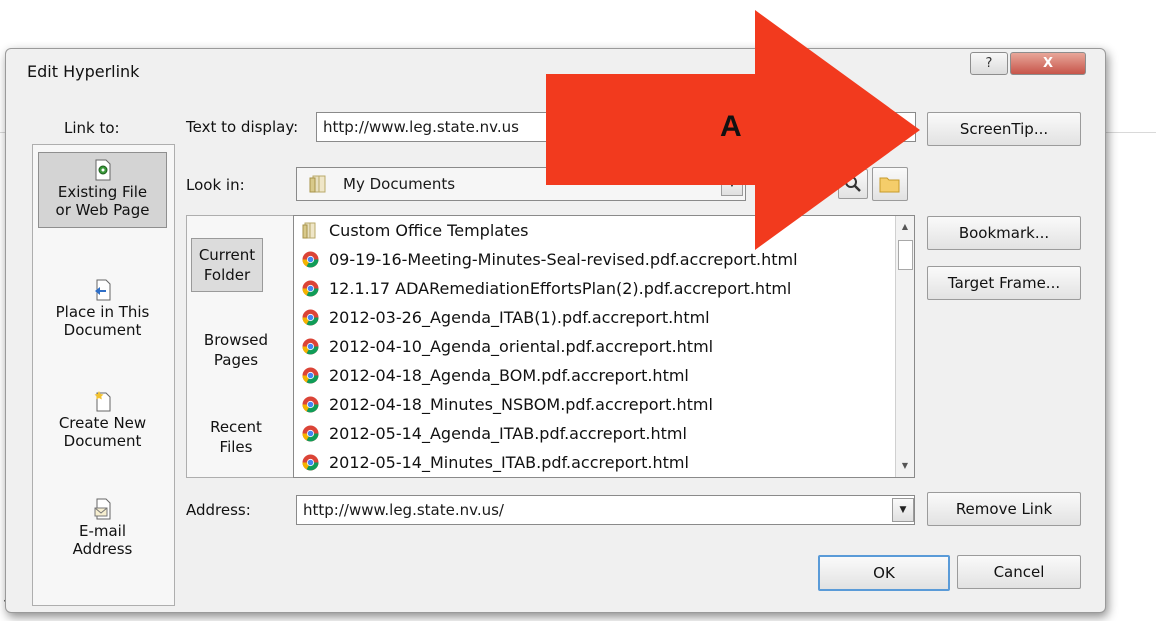 This screenshot has height=621, width=1156. Describe the element at coordinates (731, 126) in the screenshot. I see `annotation-label: A` at that location.